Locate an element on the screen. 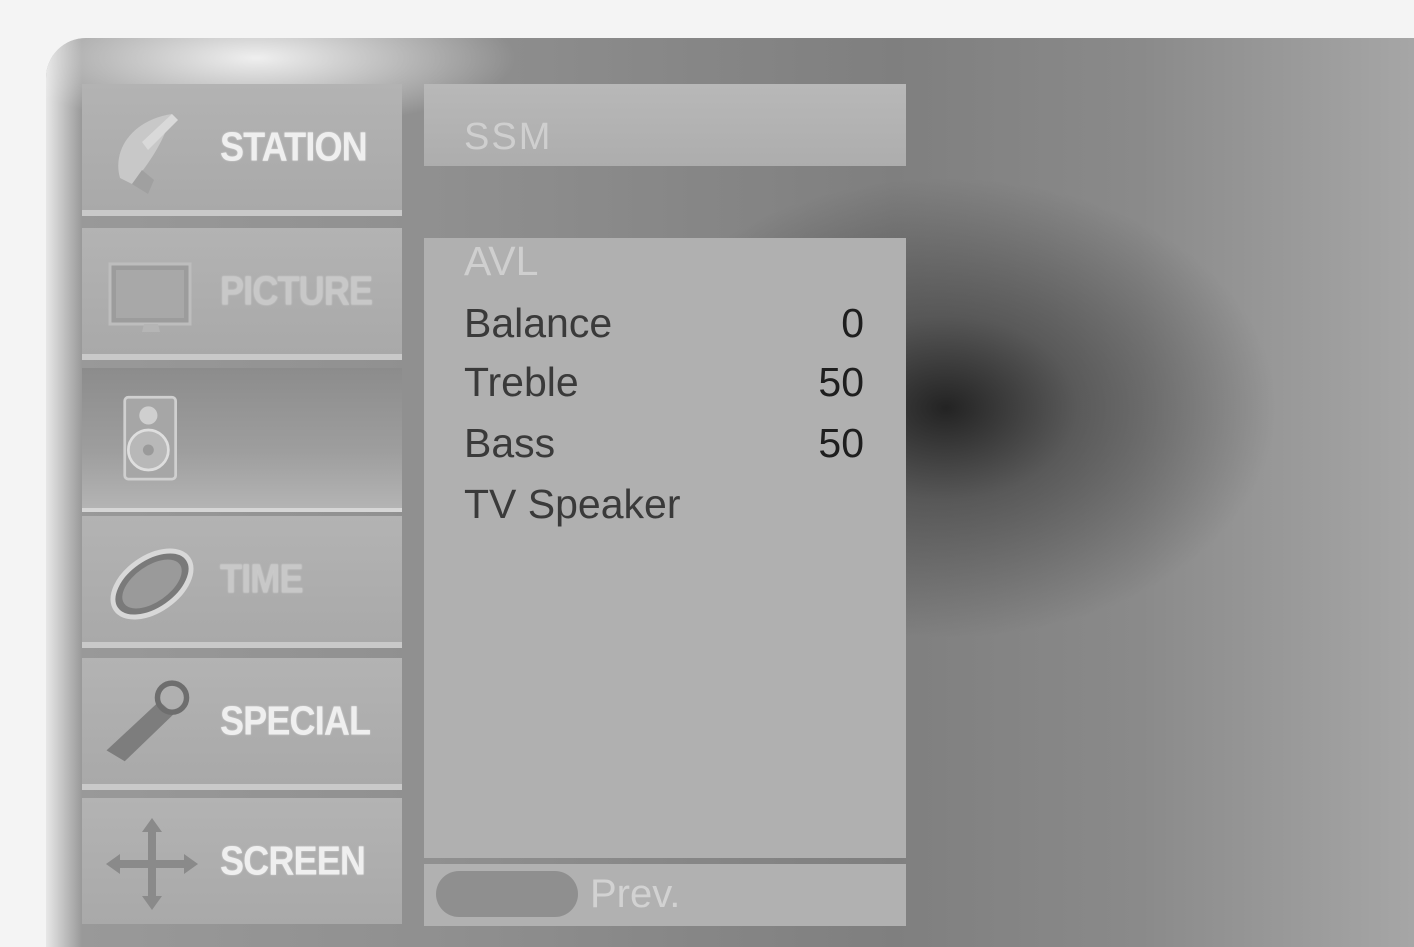 This screenshot has width=1414, height=947. satellite-dish-icon is located at coordinates (148, 154).